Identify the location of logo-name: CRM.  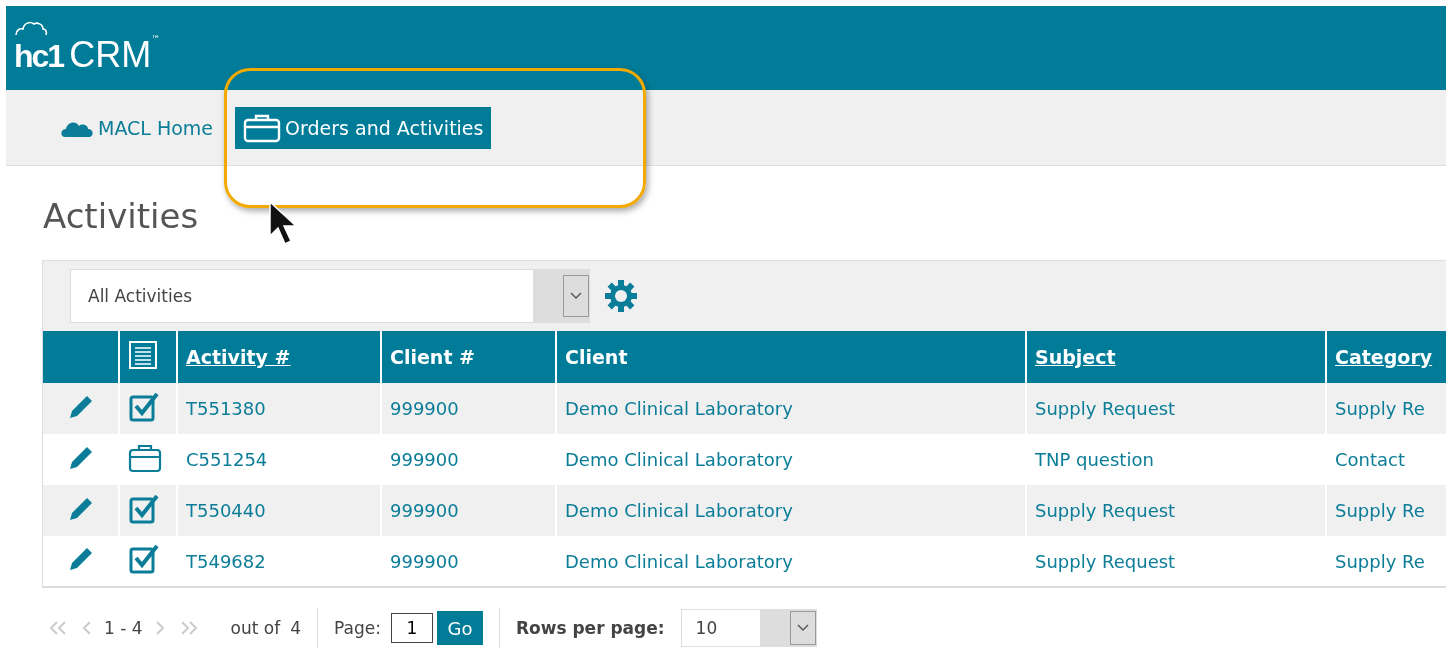
(110, 55).